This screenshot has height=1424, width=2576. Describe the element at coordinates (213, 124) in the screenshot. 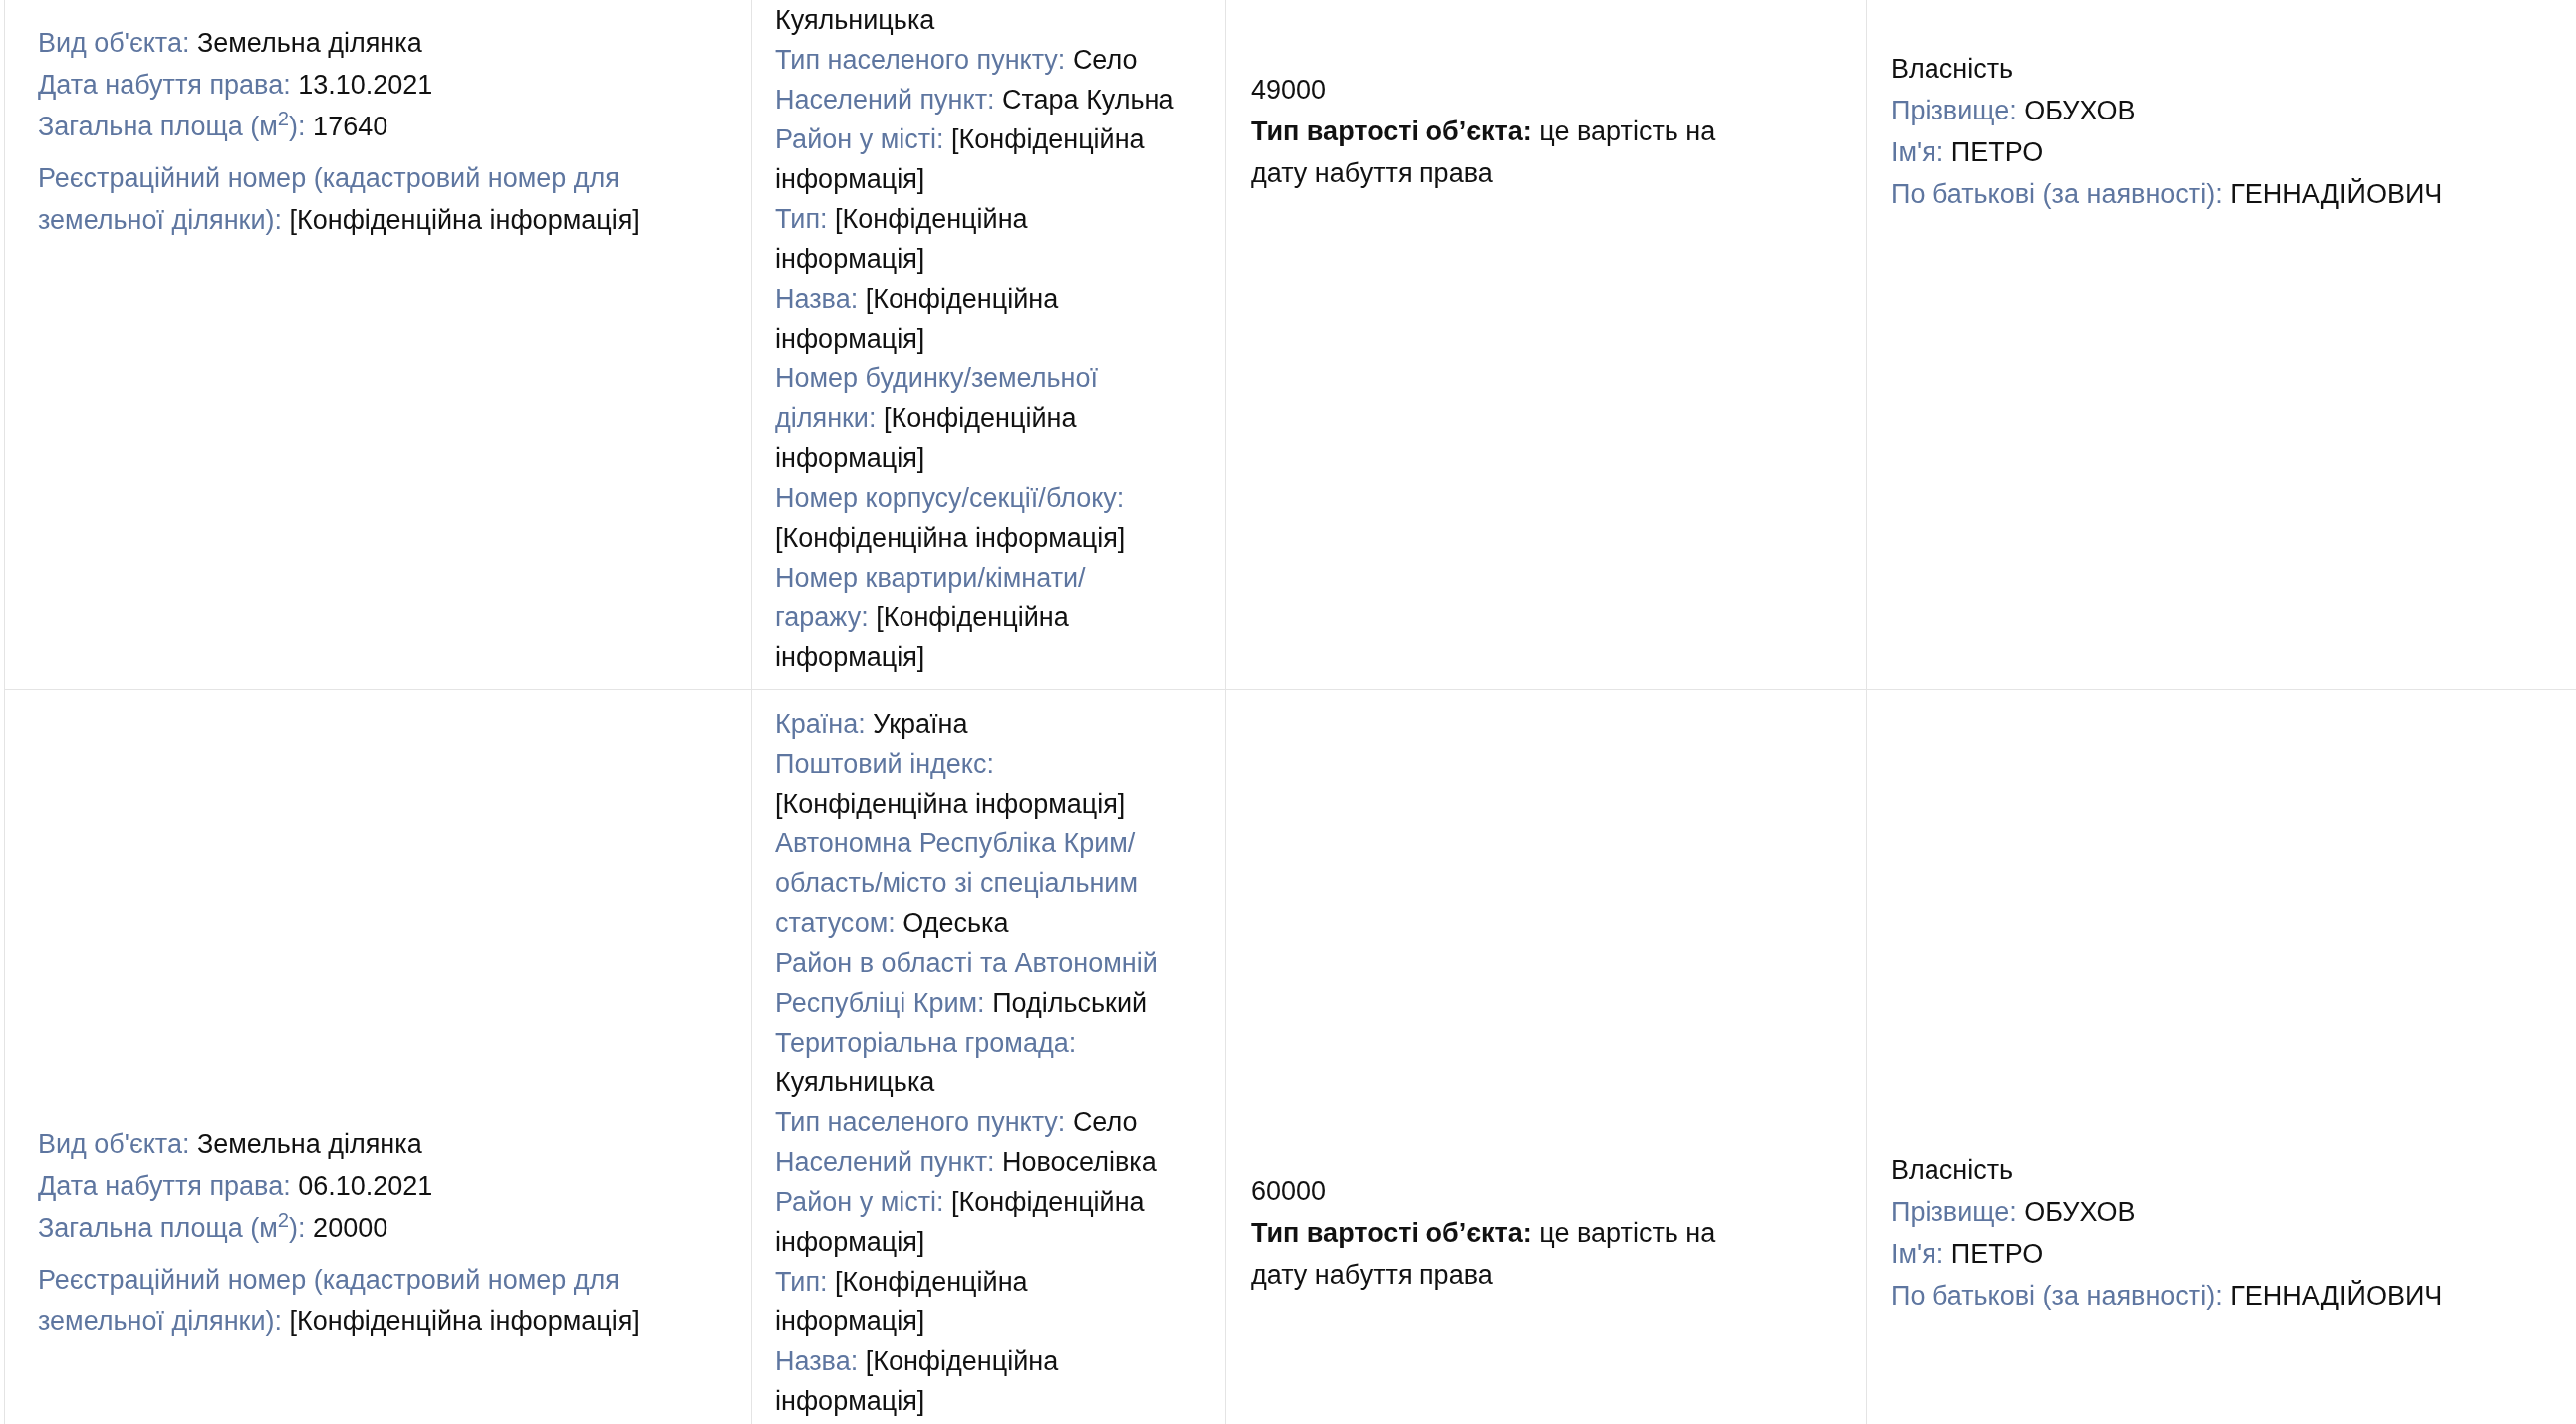

I see `object-detail: Загальна площа (м$^{2}$): 17640` at that location.